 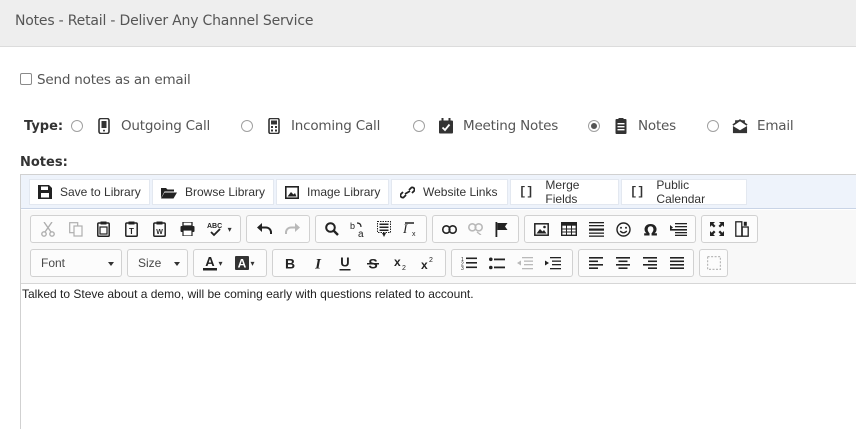 What do you see at coordinates (502, 229) in the screenshot?
I see `anchor-flag-icon` at bounding box center [502, 229].